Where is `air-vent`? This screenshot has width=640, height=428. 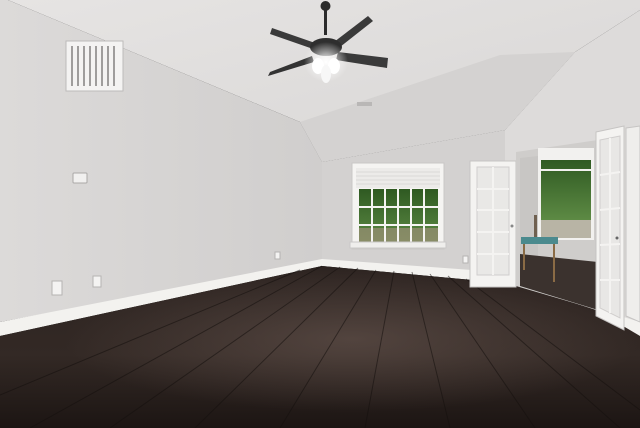 air-vent is located at coordinates (94, 66).